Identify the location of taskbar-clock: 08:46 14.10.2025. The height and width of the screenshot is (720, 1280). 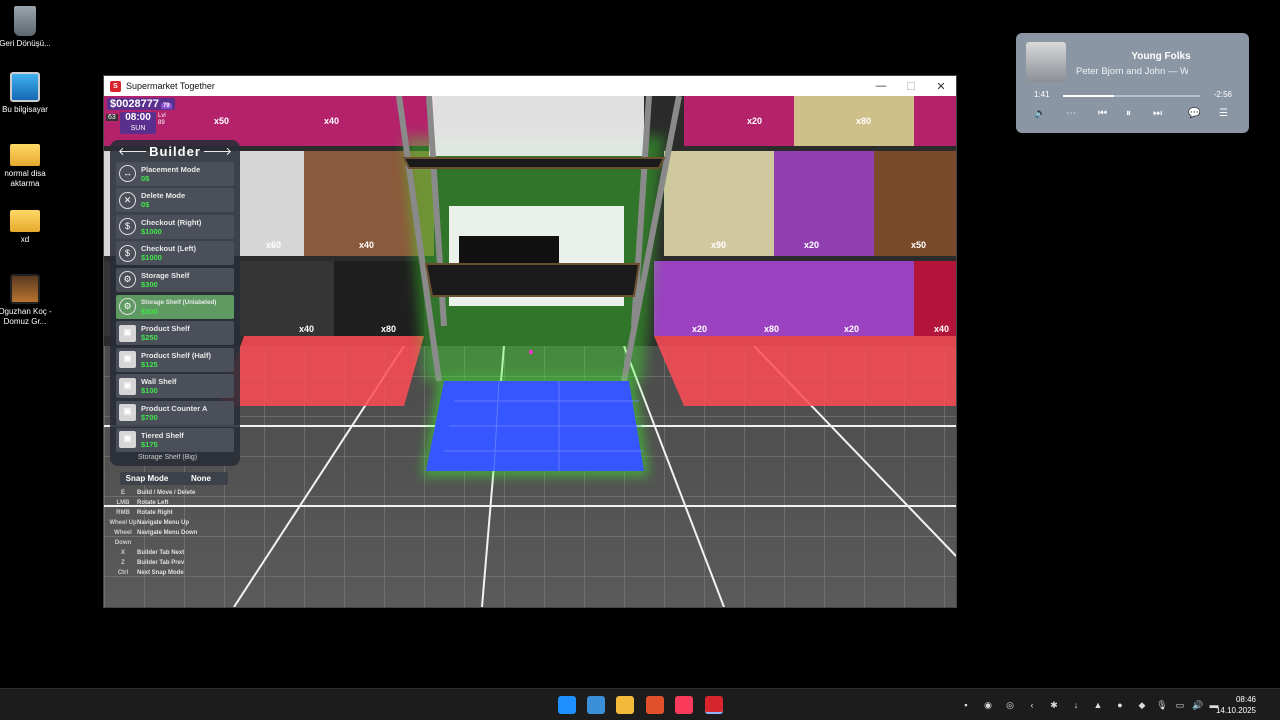
(1236, 705).